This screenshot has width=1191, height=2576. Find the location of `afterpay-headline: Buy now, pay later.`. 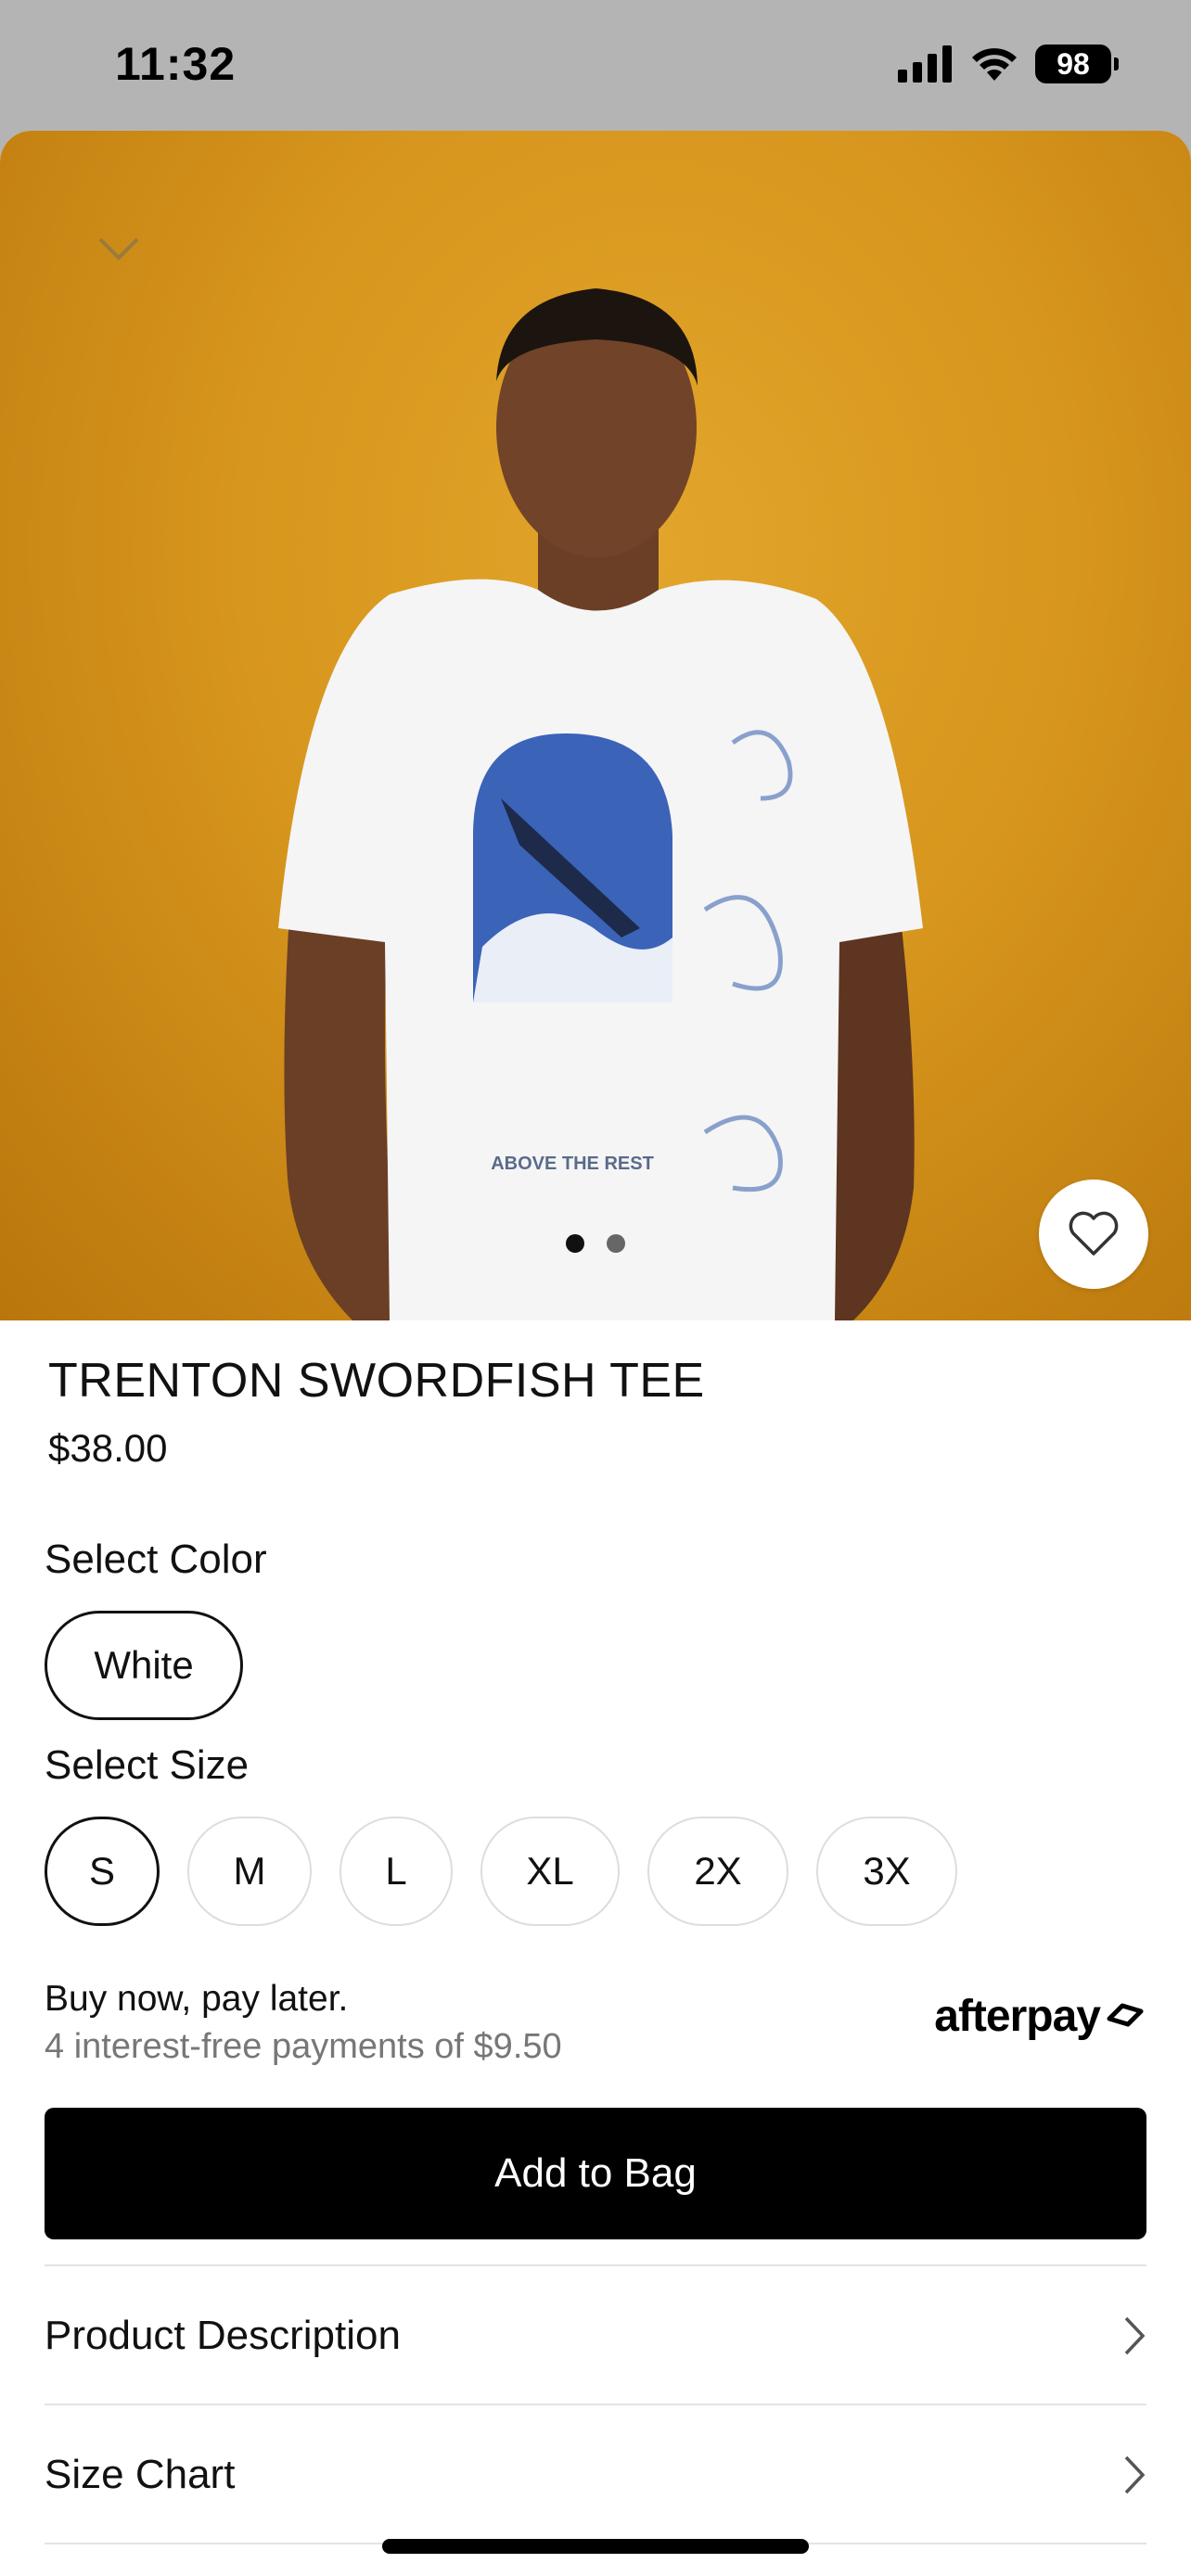

afterpay-headline: Buy now, pay later. is located at coordinates (197, 1999).